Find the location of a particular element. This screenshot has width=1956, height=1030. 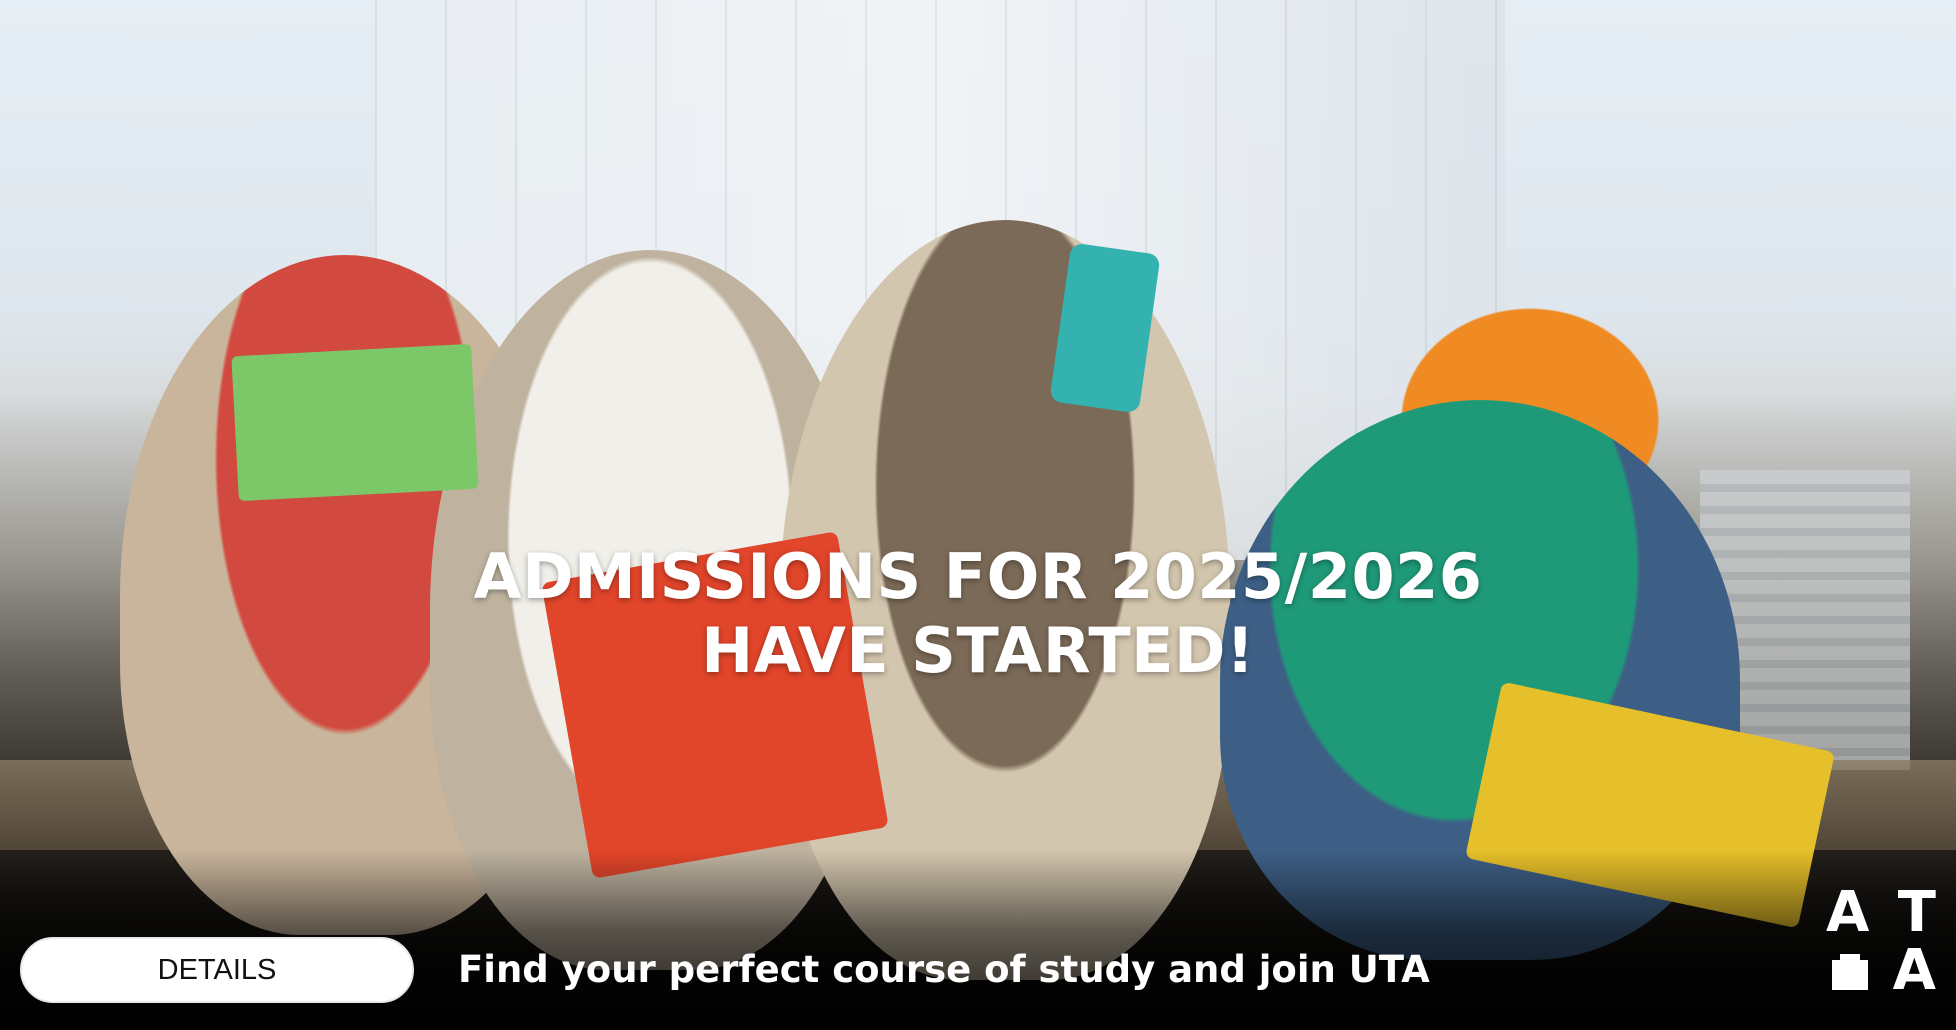

logo-letter-a1: A is located at coordinates (1848, 912).